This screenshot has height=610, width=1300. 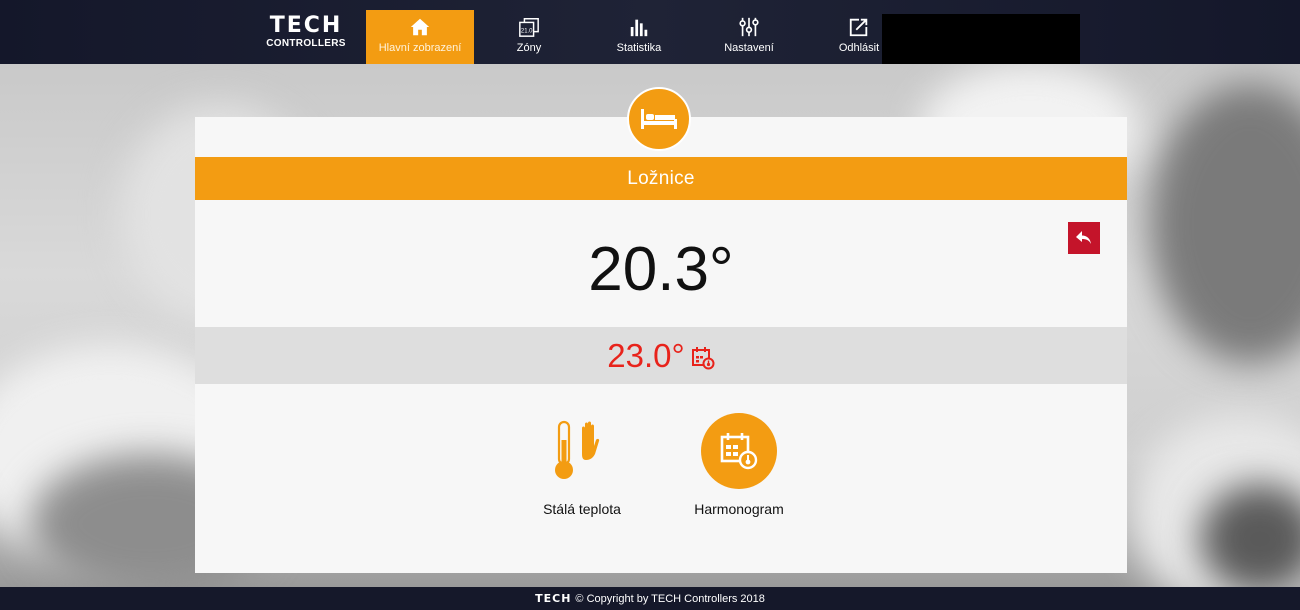 What do you see at coordinates (420, 37) in the screenshot?
I see `nav-item-main-view: Hlavní zobrazení` at bounding box center [420, 37].